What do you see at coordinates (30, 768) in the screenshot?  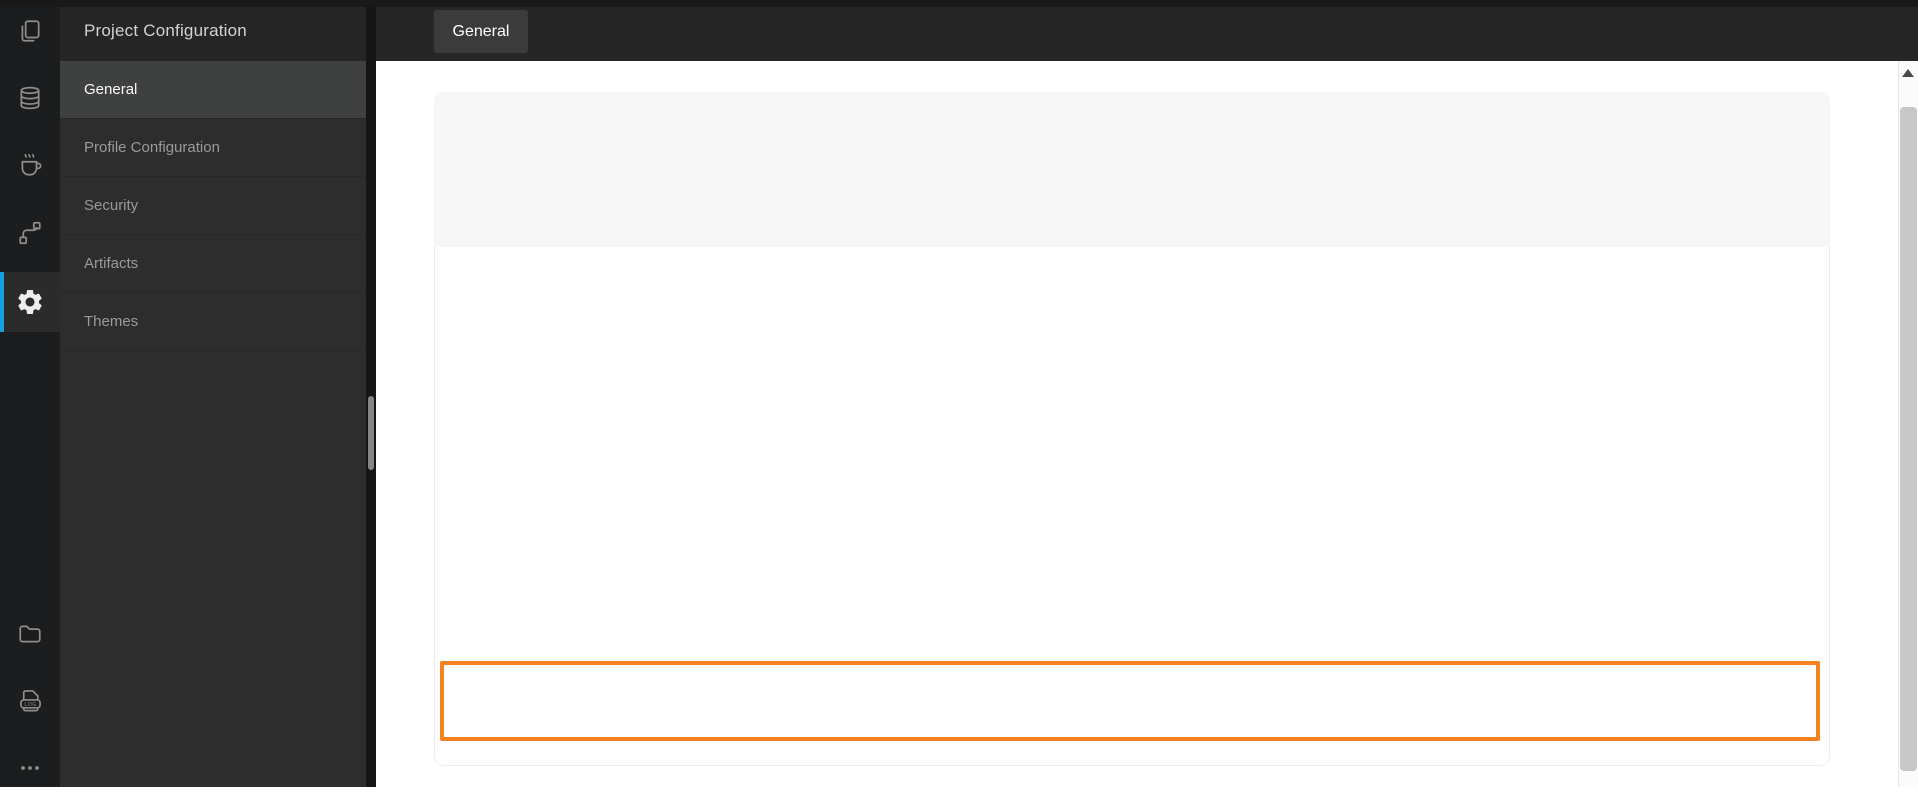 I see `more-icon` at bounding box center [30, 768].